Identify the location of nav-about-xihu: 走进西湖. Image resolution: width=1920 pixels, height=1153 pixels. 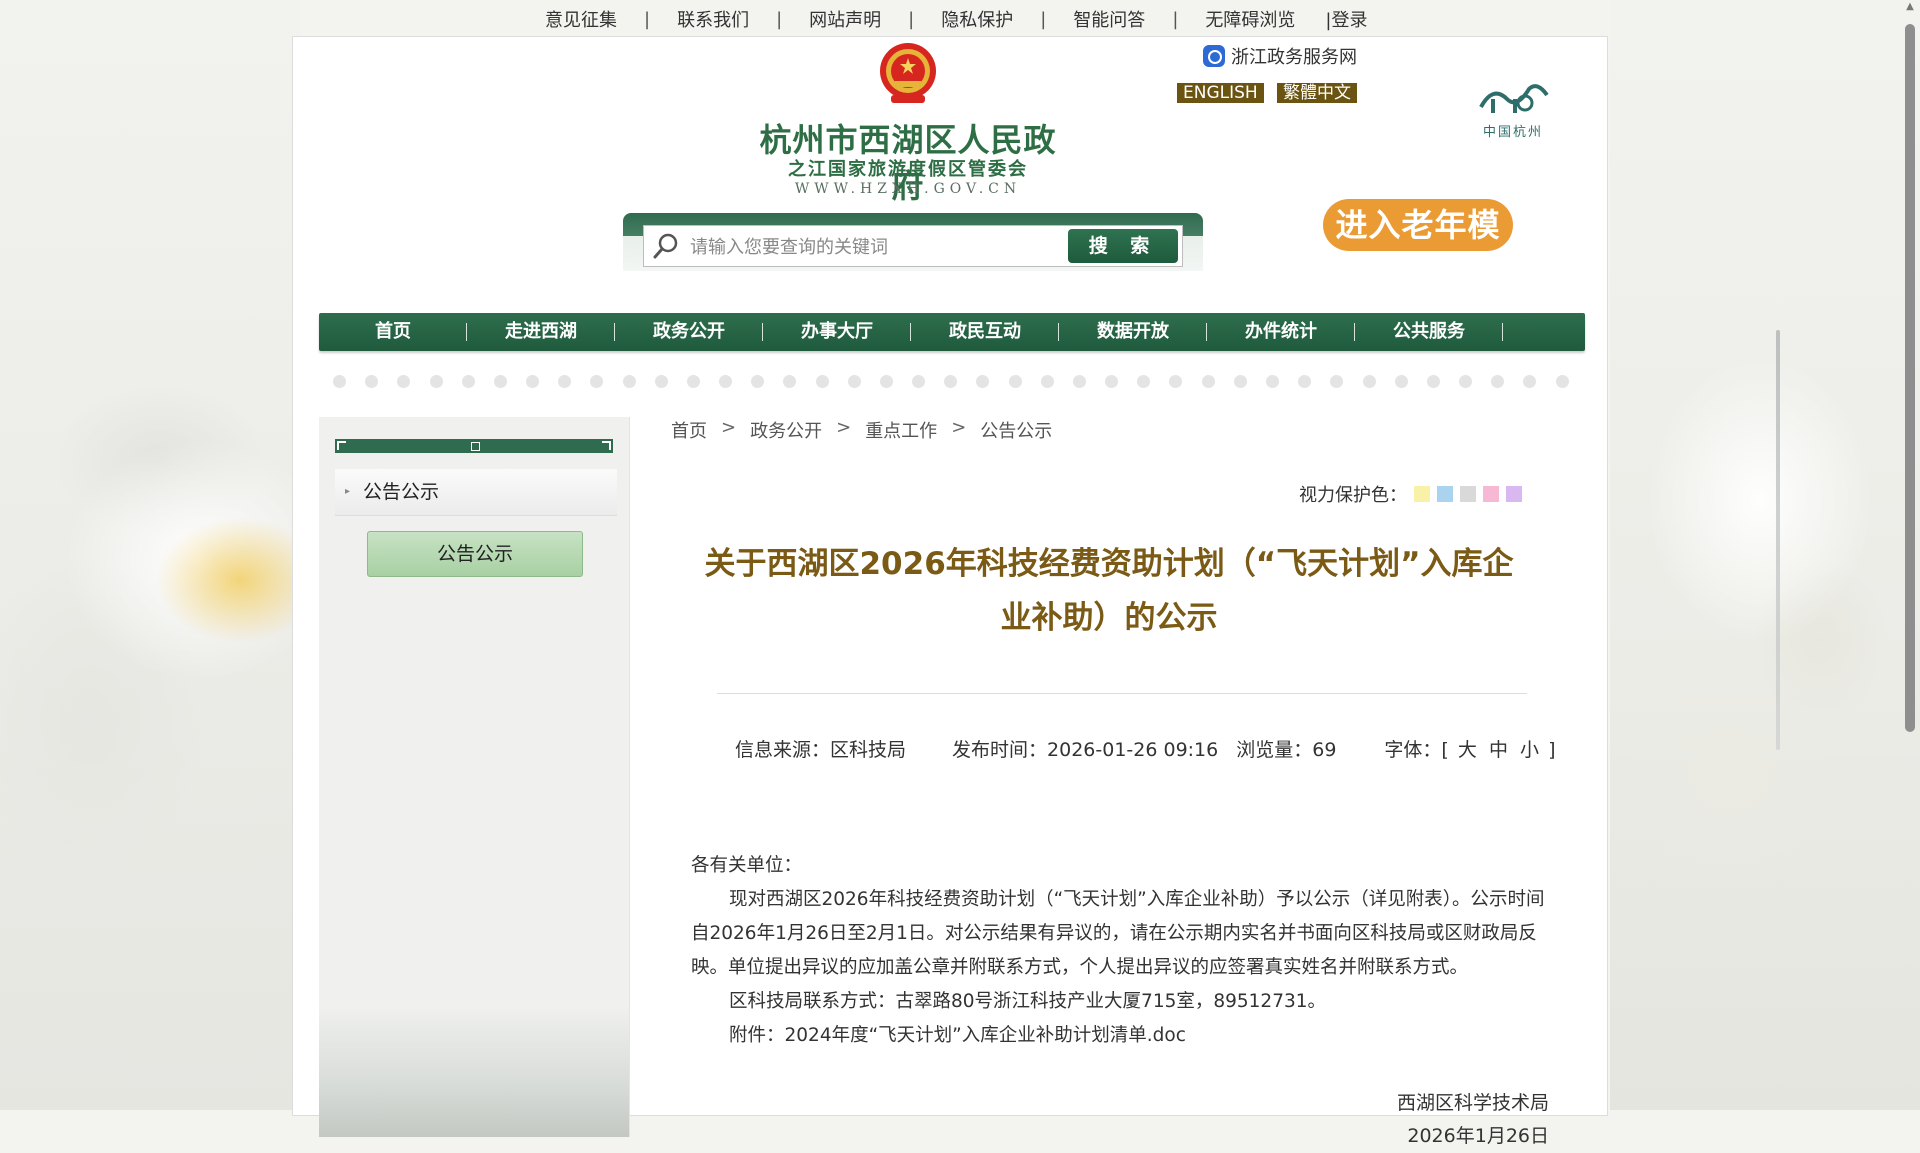
(541, 332).